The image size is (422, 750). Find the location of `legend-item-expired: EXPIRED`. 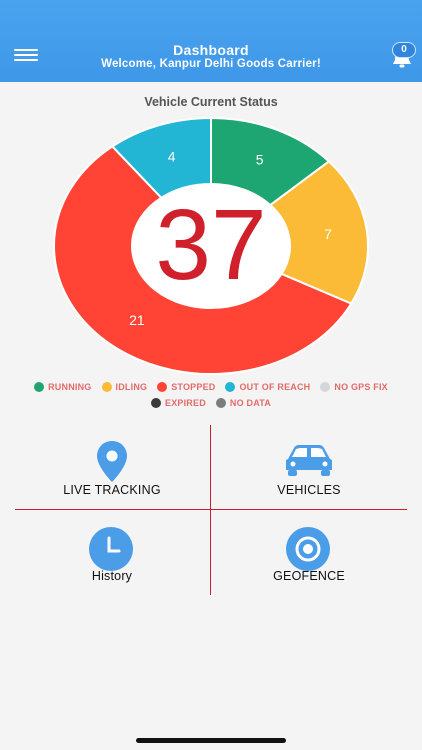

legend-item-expired: EXPIRED is located at coordinates (178, 403).